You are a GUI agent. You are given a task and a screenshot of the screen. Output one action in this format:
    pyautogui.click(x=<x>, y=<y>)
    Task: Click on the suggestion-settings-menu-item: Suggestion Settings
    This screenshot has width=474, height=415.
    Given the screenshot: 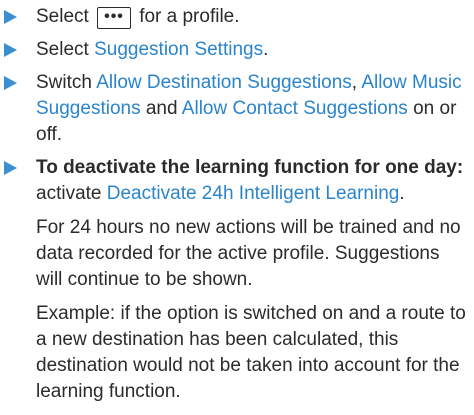 What is the action you would take?
    pyautogui.click(x=179, y=49)
    